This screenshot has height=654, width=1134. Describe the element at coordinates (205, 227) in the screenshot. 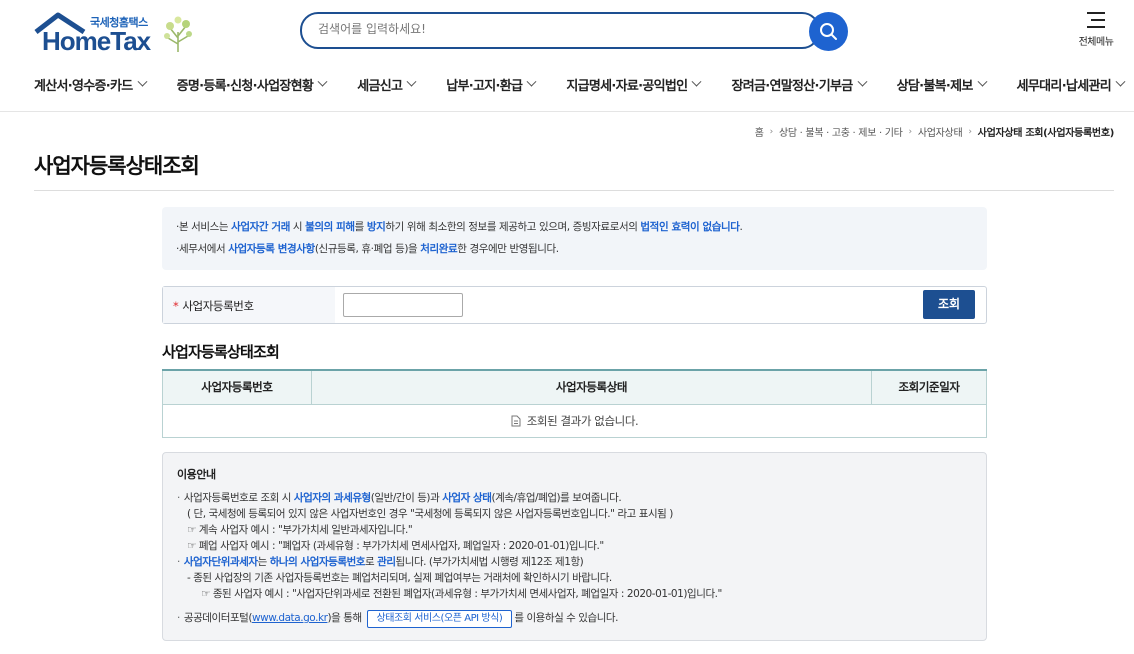

I see `notice-text: 본 서비스는` at that location.